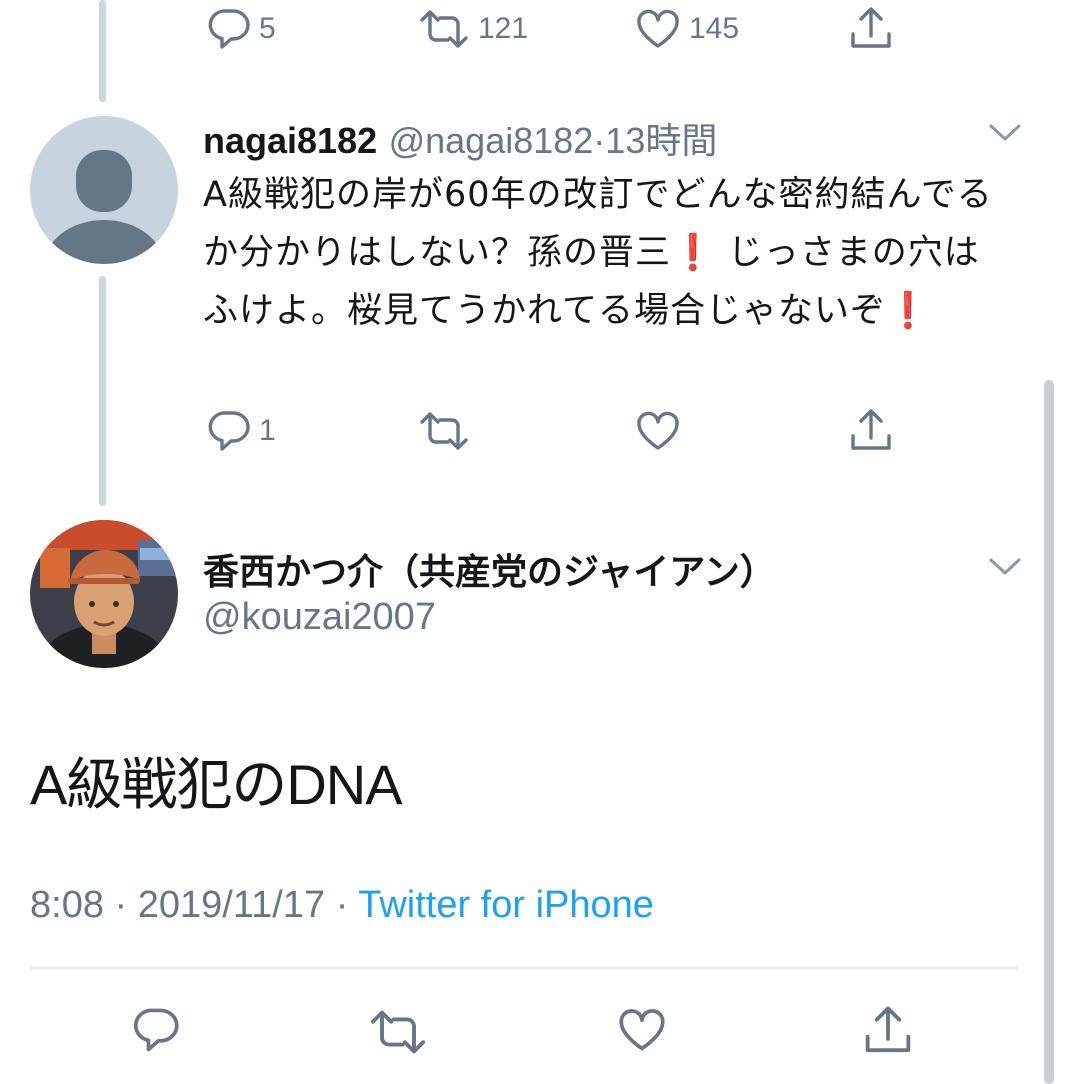  What do you see at coordinates (231, 905) in the screenshot?
I see `tweet-date: 2019/11/17` at bounding box center [231, 905].